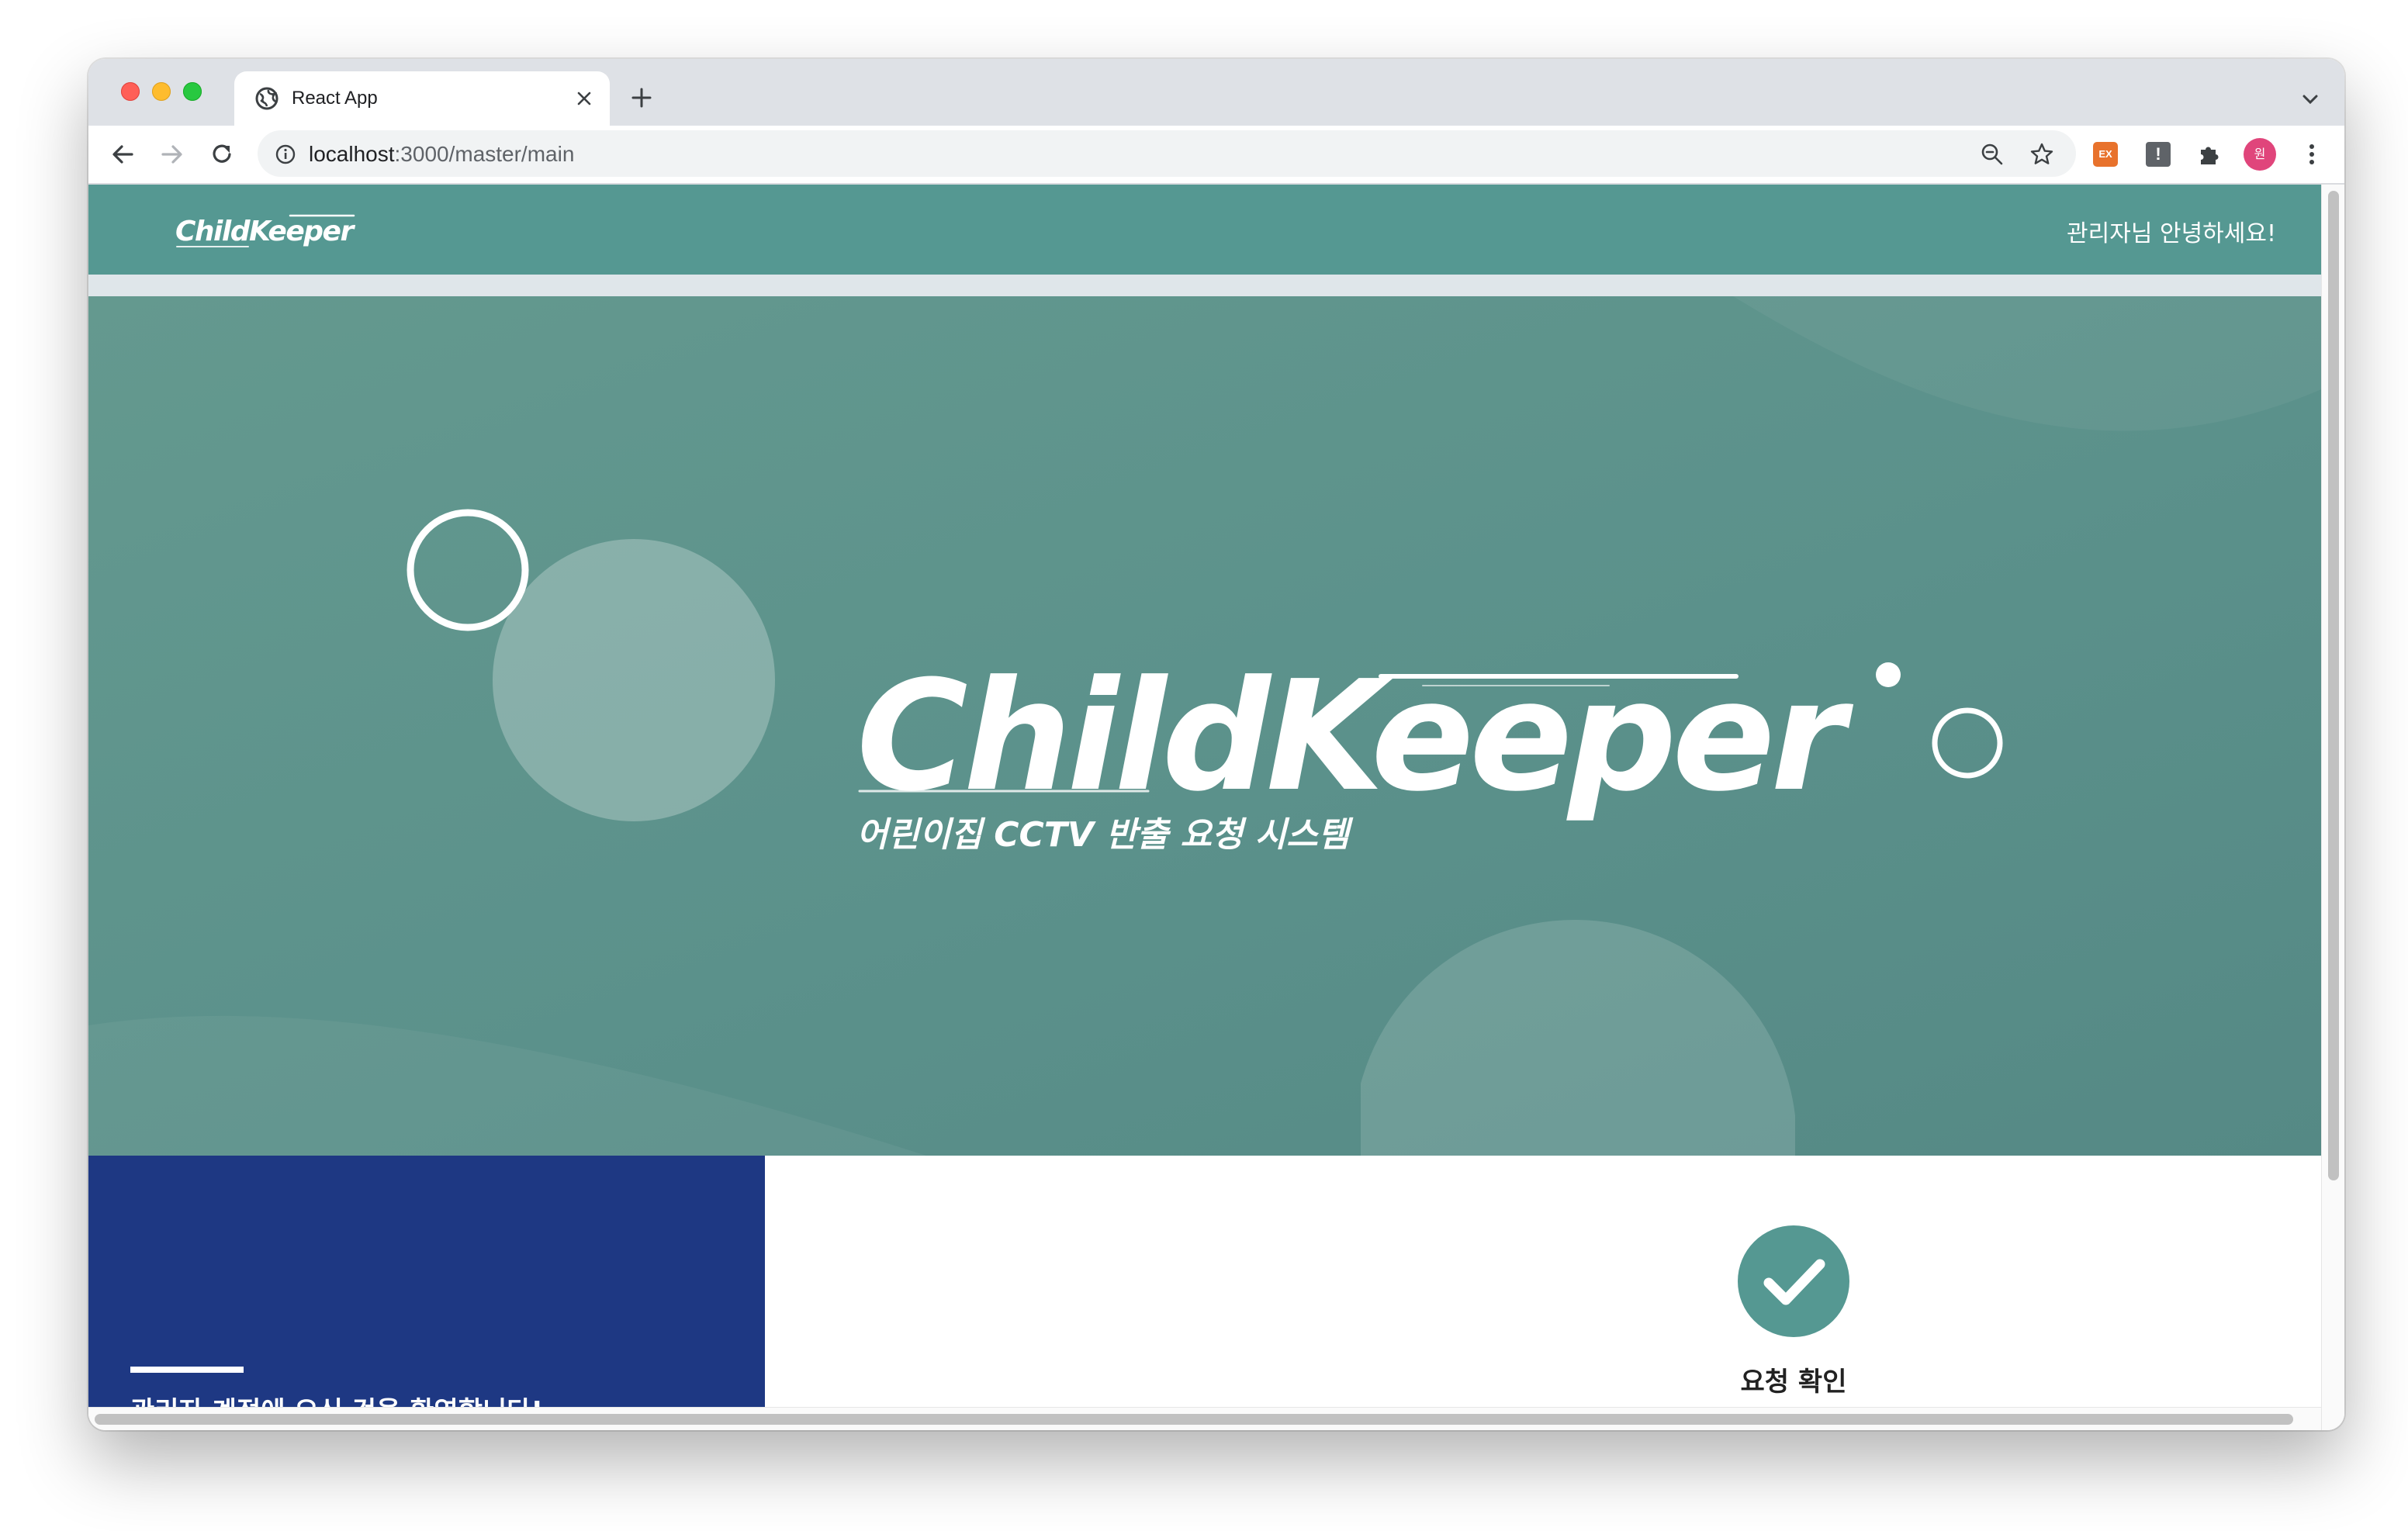 This screenshot has width=2408, height=1531. I want to click on greeting-text: 관리자님 안녕하세요!, so click(2171, 233).